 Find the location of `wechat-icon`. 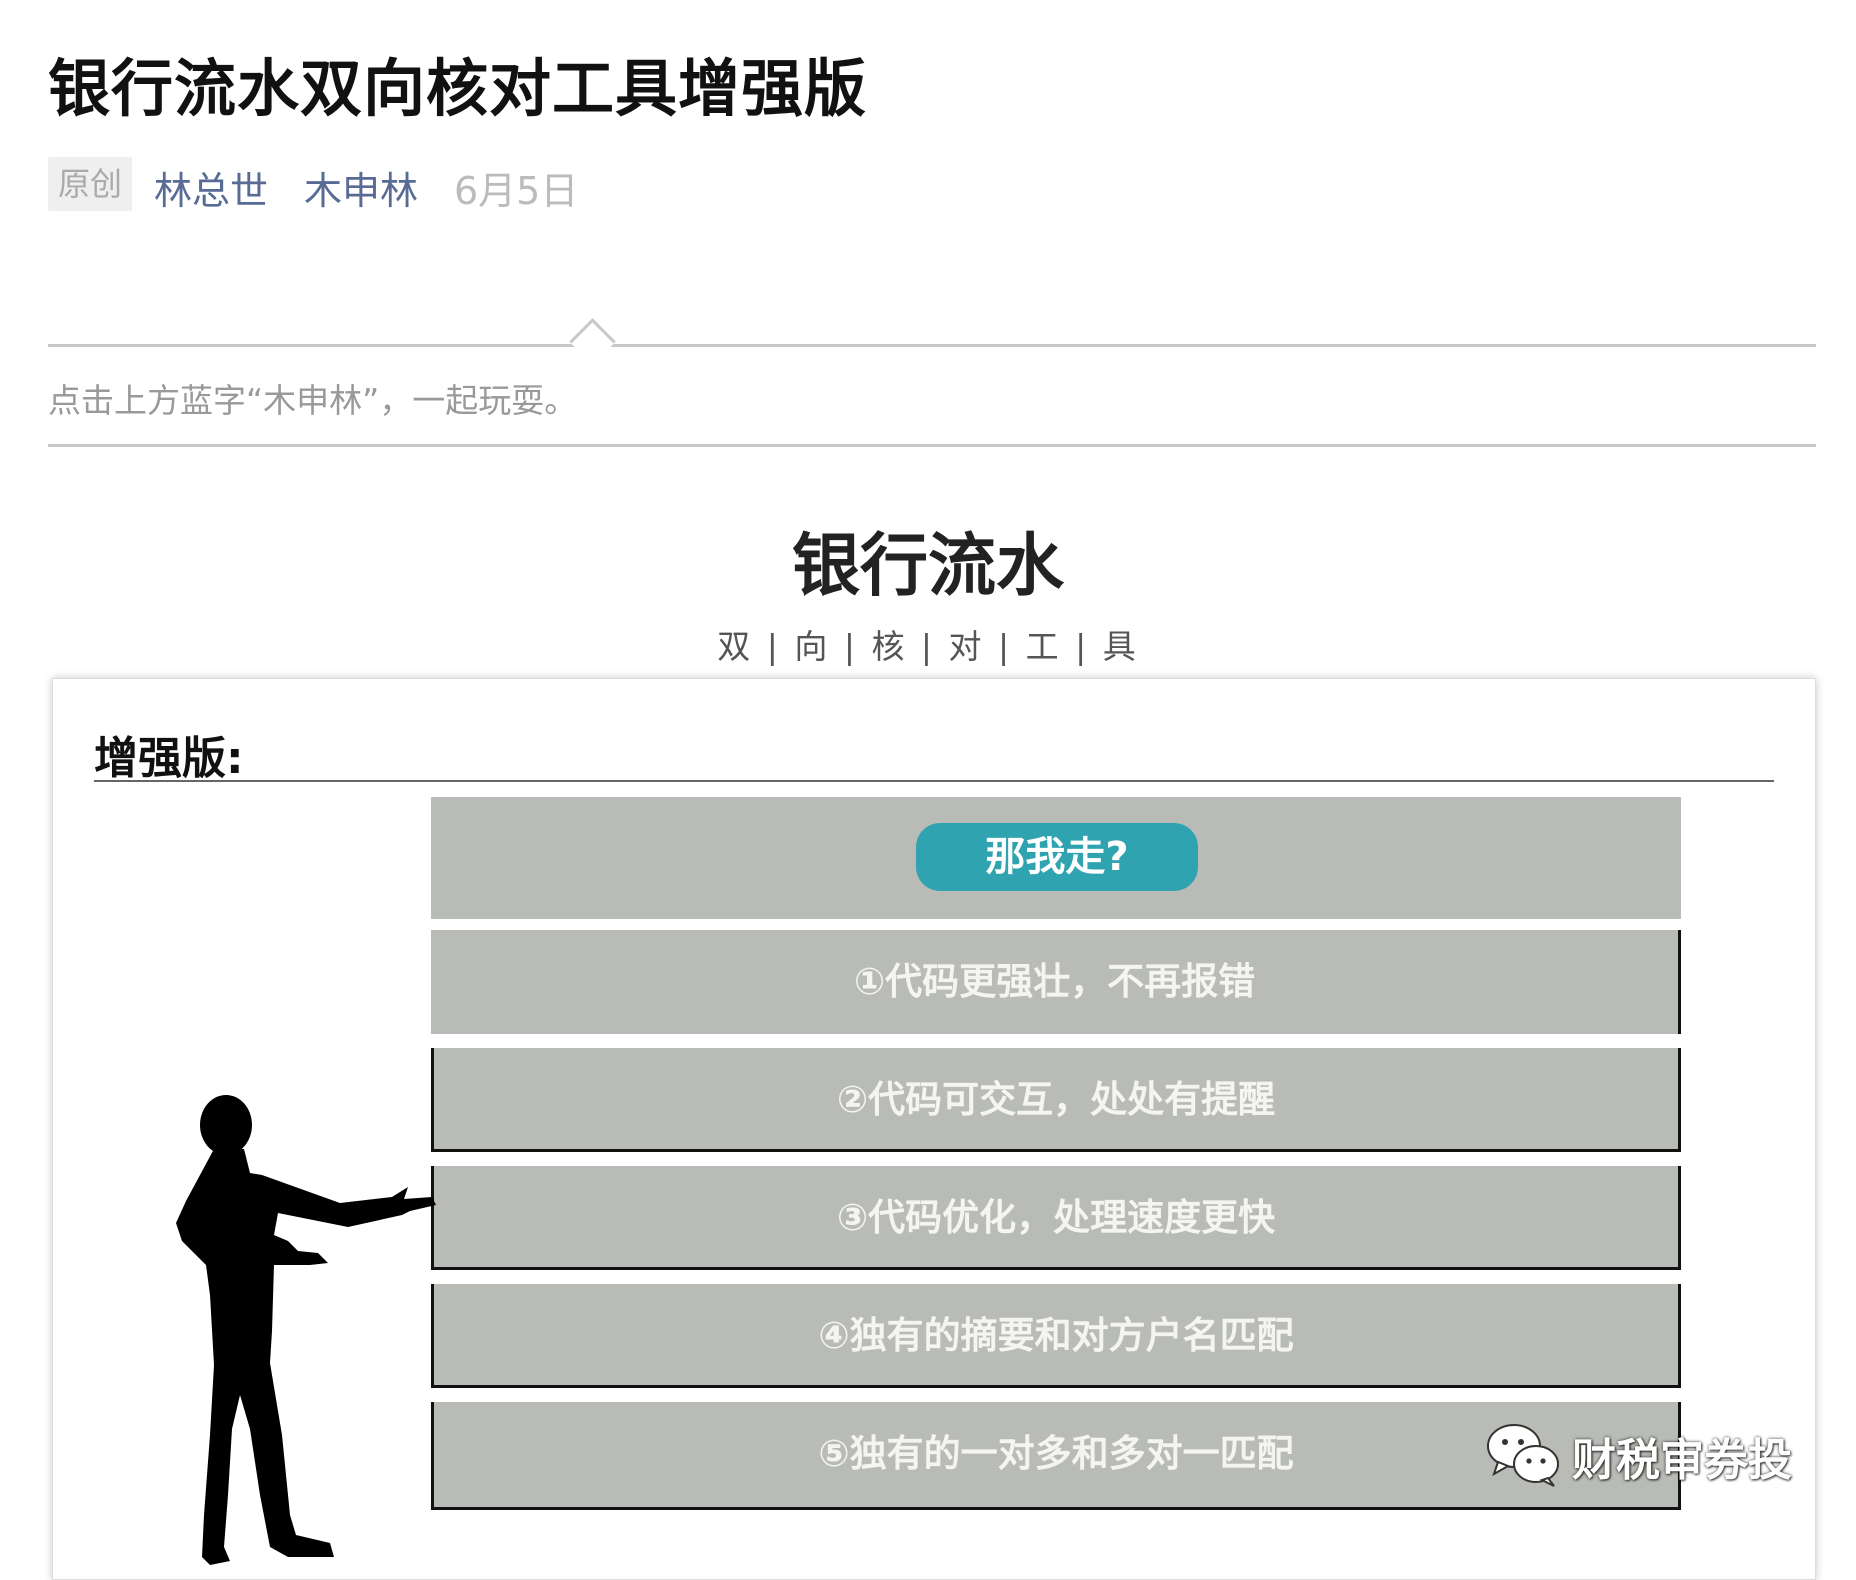

wechat-icon is located at coordinates (1523, 1455).